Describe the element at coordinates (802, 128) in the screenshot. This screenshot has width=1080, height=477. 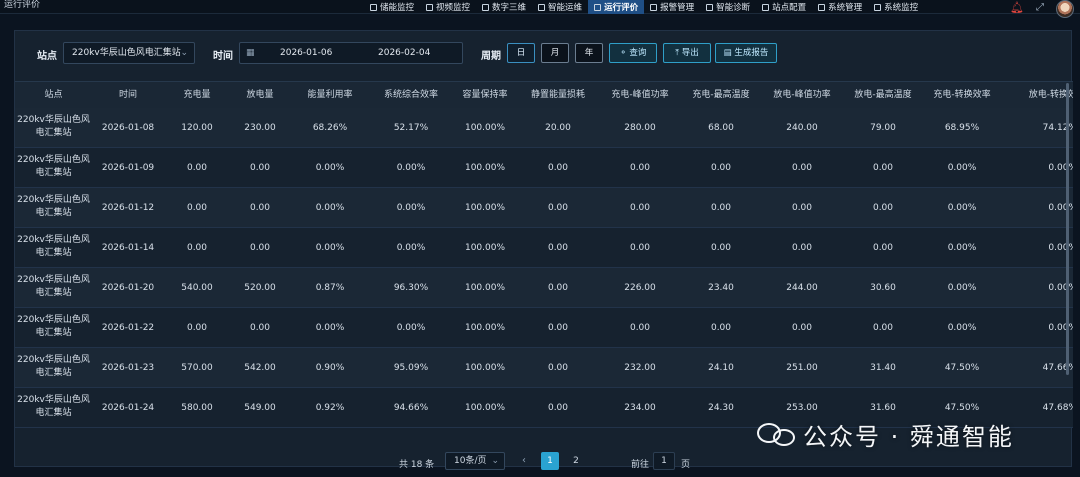
I see `table-cell: 240.00` at that location.